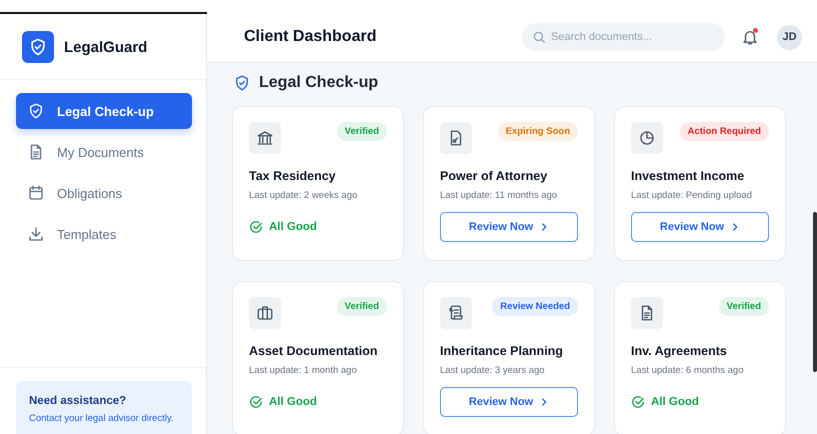 The image size is (817, 434). Describe the element at coordinates (456, 313) in the screenshot. I see `scroll-icon` at that location.